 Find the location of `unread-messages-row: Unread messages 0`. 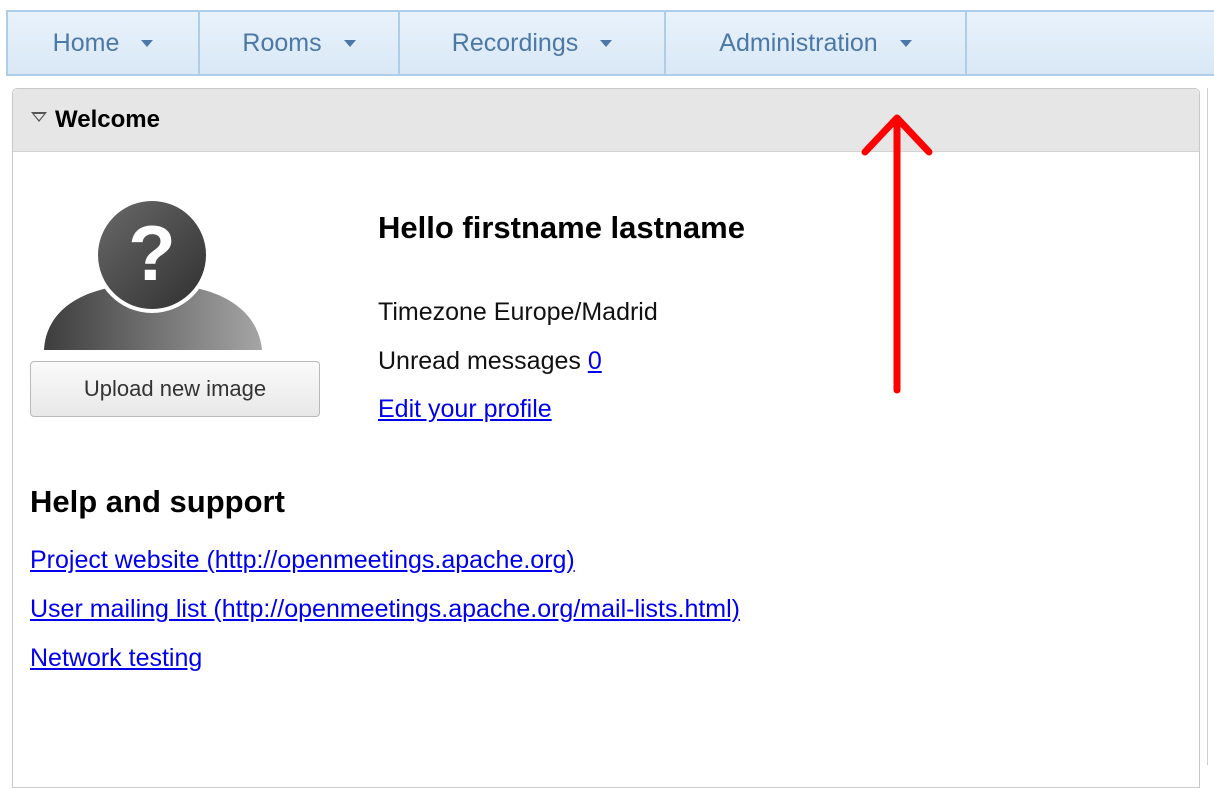

unread-messages-row: Unread messages 0 is located at coordinates (490, 361).